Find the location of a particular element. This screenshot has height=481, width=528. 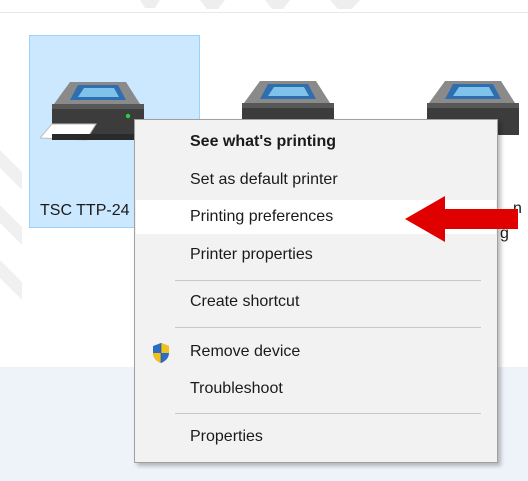

menu-item-label: Troubleshoot is located at coordinates (236, 388).